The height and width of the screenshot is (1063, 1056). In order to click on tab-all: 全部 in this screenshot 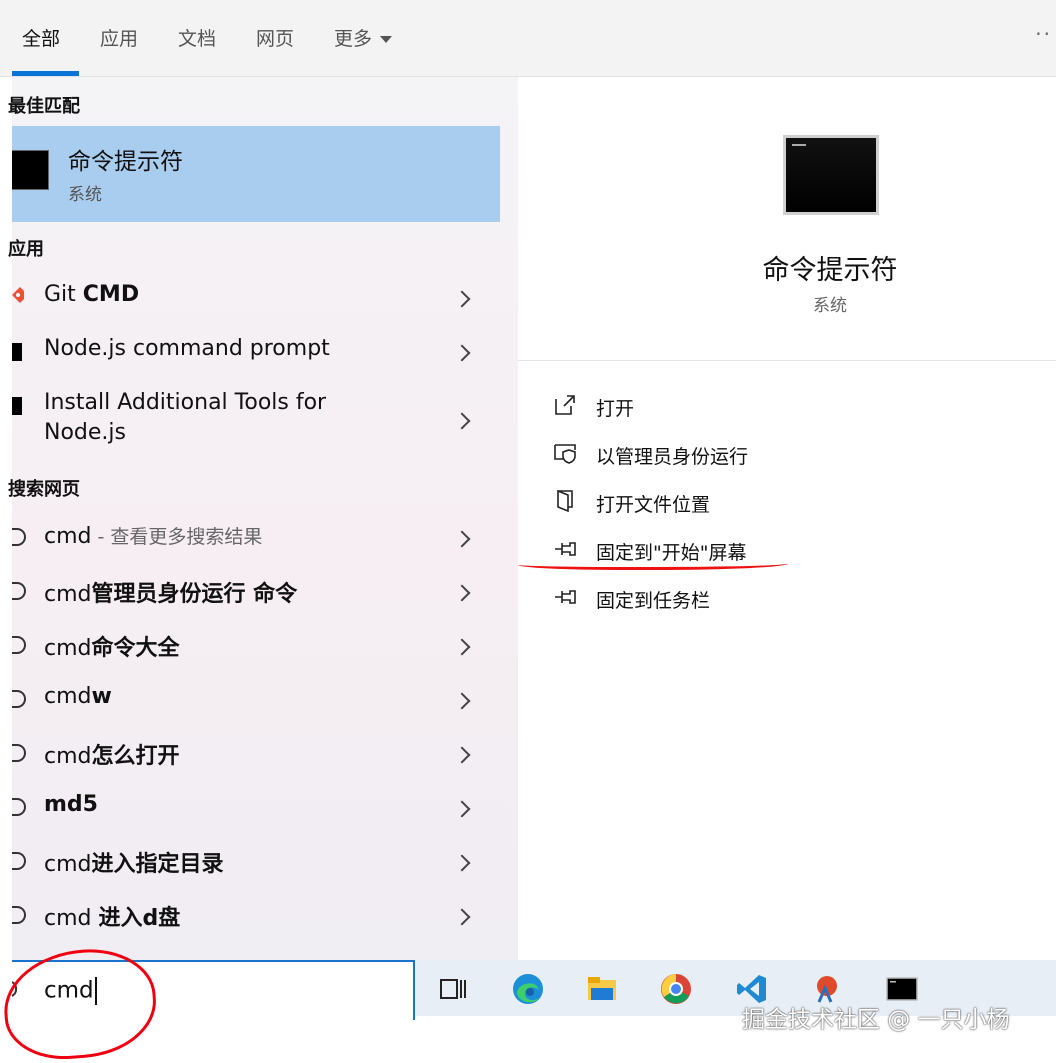, I will do `click(41, 37)`.